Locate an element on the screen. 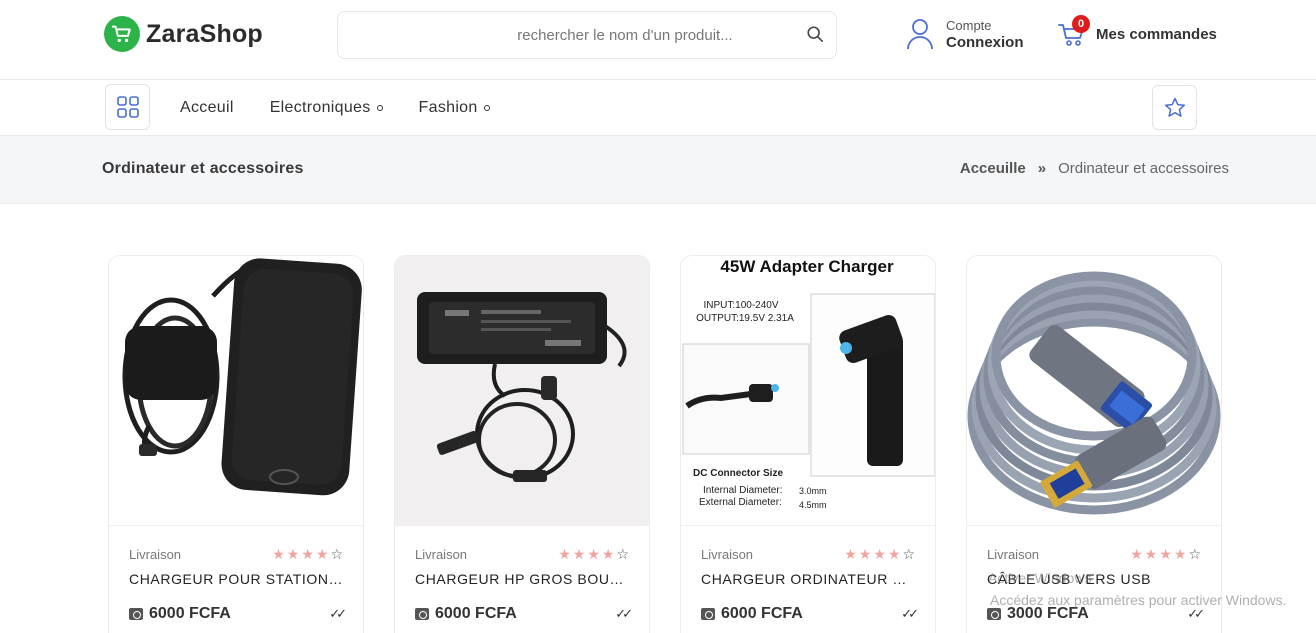 This screenshot has width=1316, height=633. nav-links: Acceuil Electroniques Fashion is located at coordinates (335, 108).